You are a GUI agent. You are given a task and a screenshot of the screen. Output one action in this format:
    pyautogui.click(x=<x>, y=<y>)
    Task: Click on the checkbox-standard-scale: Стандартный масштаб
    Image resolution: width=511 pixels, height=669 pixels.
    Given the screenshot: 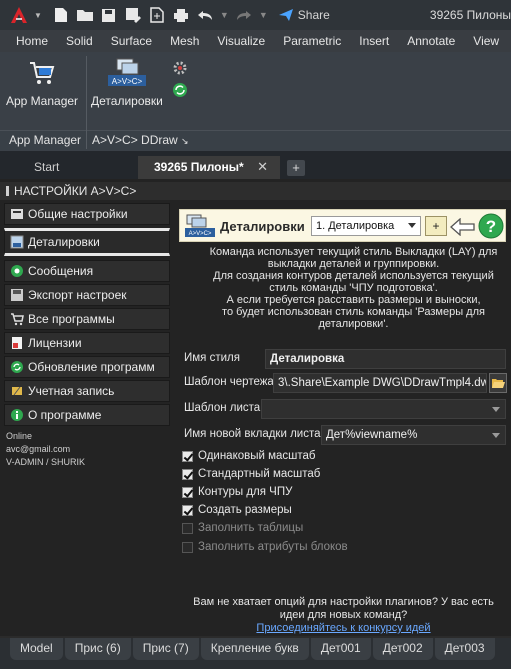 What is the action you would take?
    pyautogui.click(x=251, y=474)
    